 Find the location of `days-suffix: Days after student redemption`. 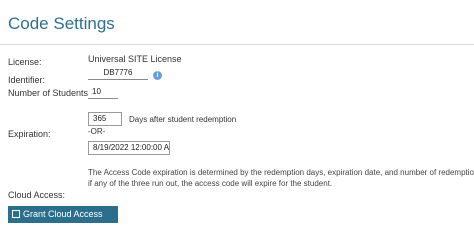

days-suffix: Days after student redemption is located at coordinates (183, 119).